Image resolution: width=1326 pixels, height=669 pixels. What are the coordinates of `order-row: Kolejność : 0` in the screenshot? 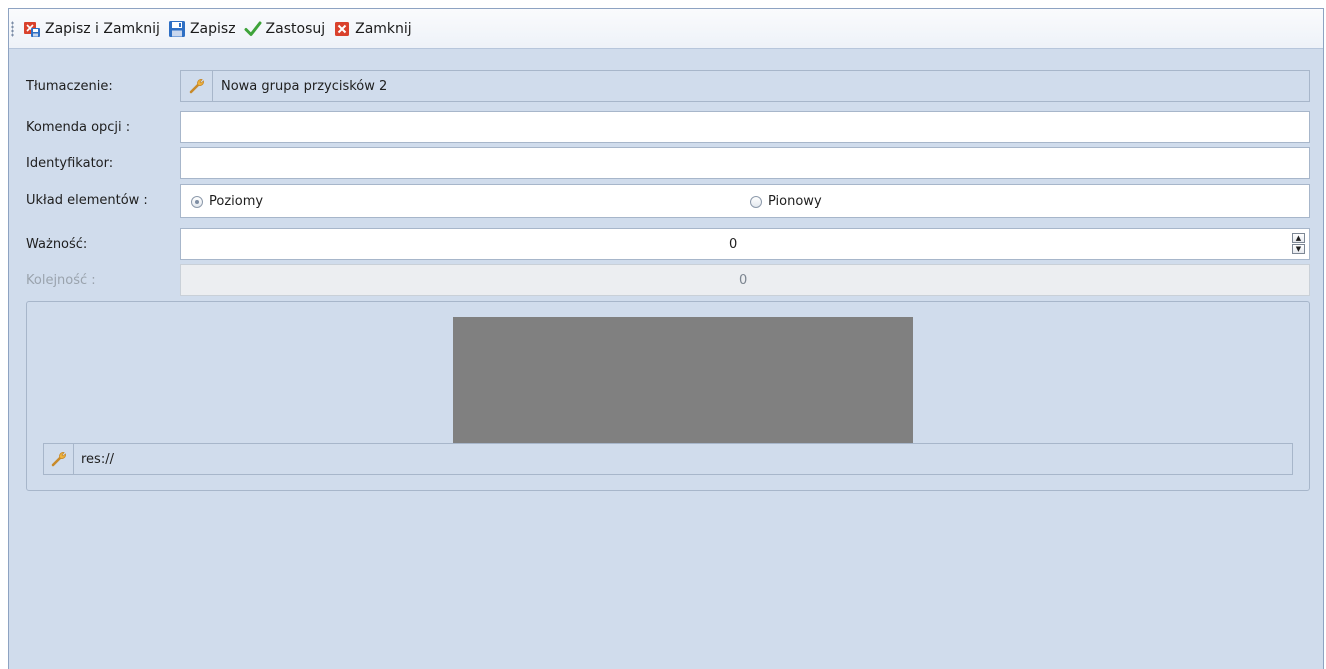 It's located at (666, 281).